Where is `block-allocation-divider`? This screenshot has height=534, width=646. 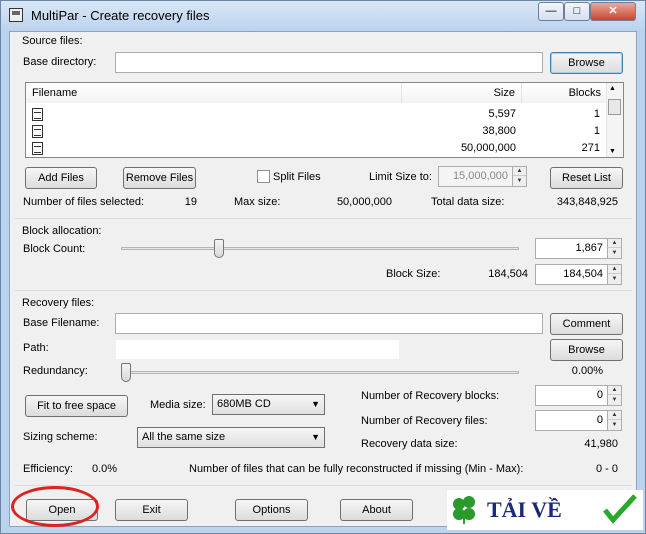
block-allocation-divider is located at coordinates (323, 218).